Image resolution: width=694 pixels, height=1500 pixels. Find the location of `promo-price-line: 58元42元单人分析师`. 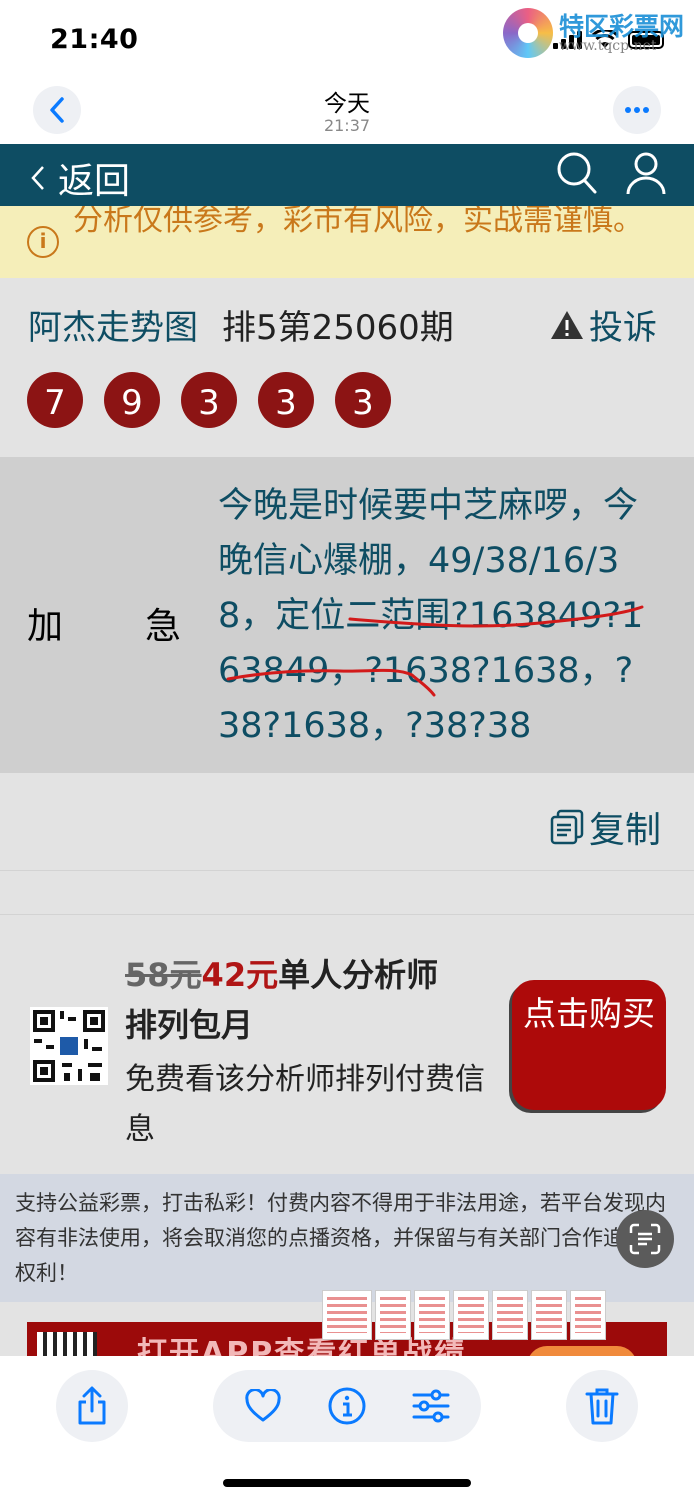

promo-price-line: 58元42元单人分析师 is located at coordinates (281, 973).